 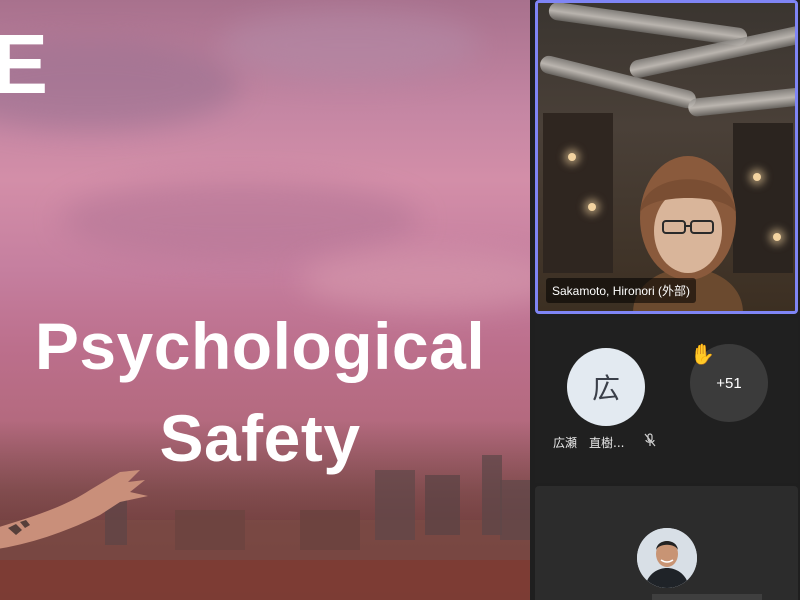 I want to click on slide-title-line-2: Safety, so click(x=260, y=438).